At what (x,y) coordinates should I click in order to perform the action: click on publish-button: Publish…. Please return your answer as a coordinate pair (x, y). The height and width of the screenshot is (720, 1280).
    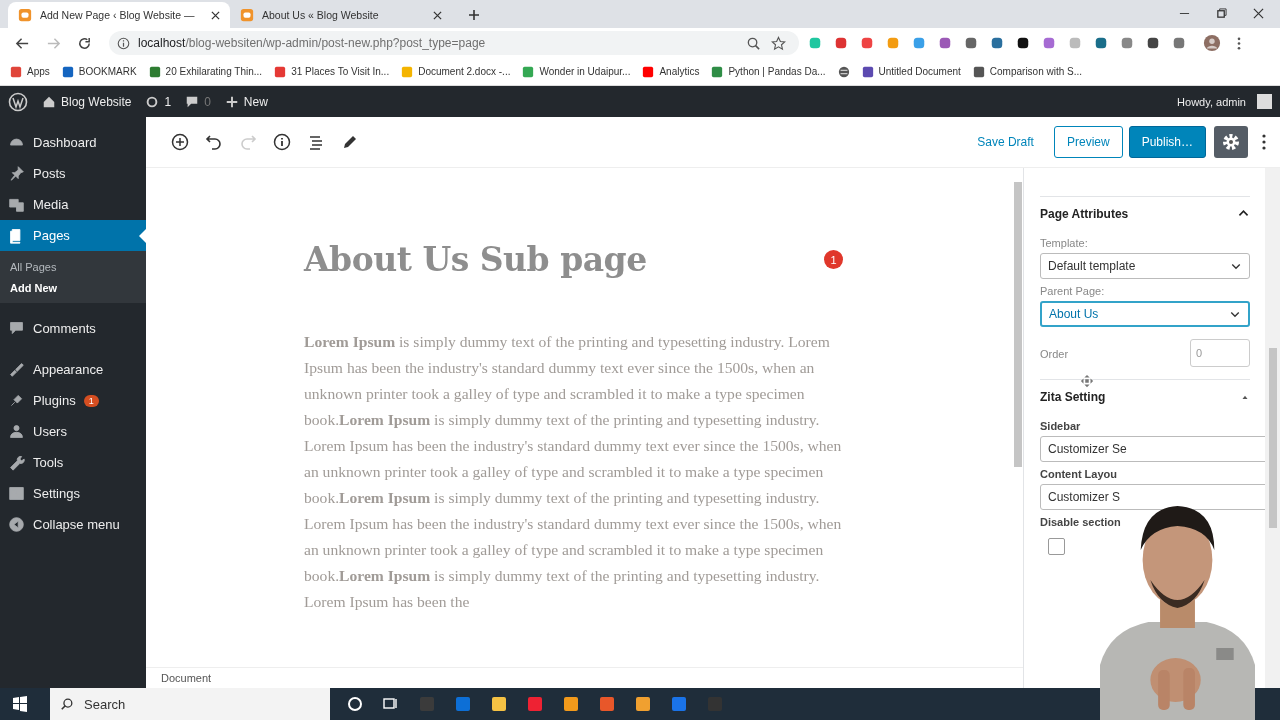
    Looking at the image, I should click on (1167, 142).